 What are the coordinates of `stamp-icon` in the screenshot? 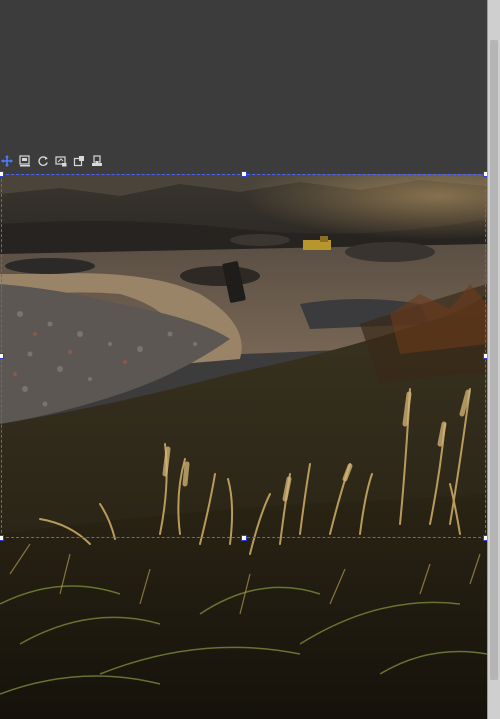 It's located at (97, 161).